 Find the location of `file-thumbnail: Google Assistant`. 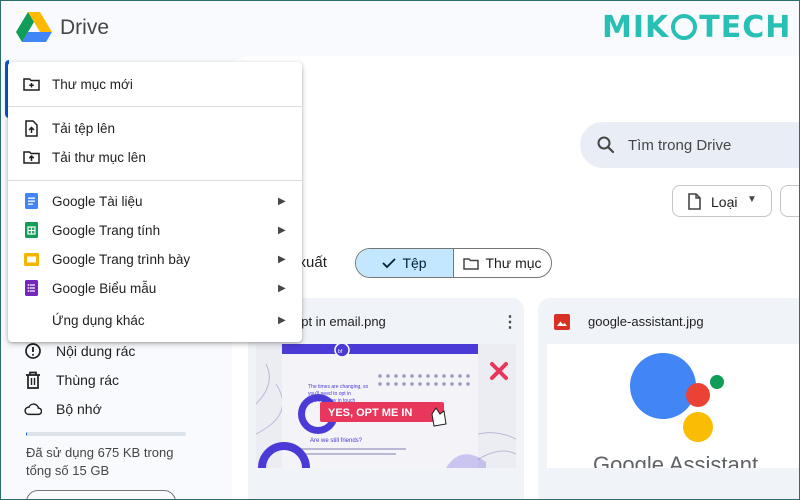

file-thumbnail: Google Assistant is located at coordinates (673, 406).